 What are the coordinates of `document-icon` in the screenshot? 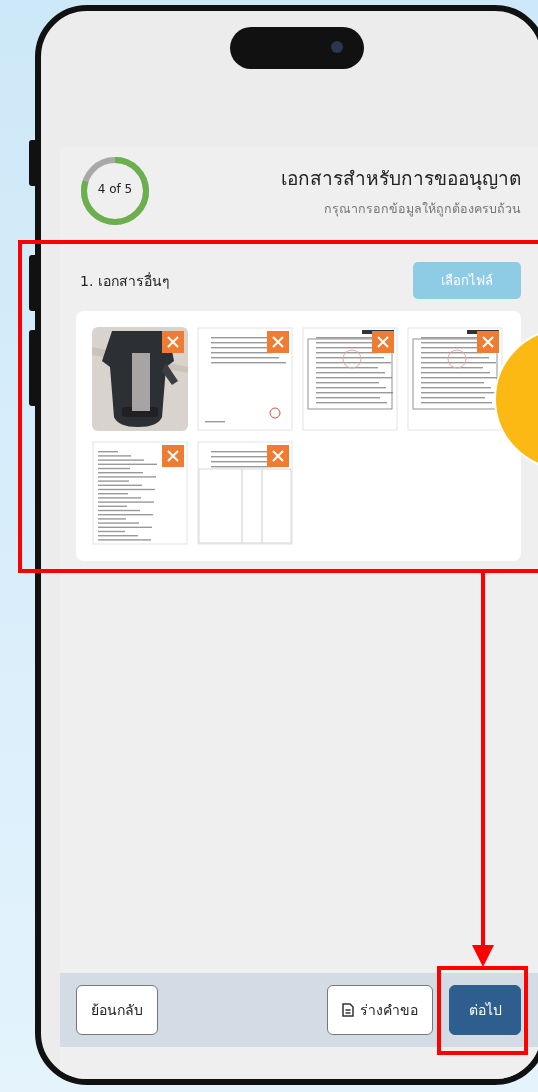 It's located at (348, 1010).